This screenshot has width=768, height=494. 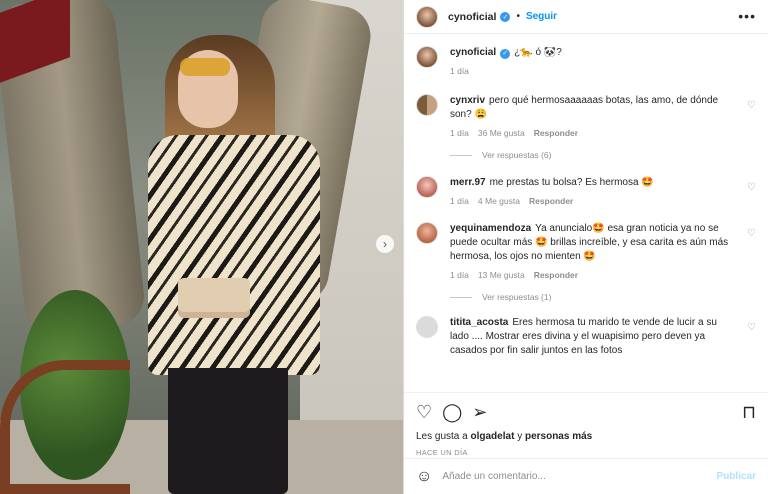 I want to click on likes-prefix: Les gusta a, so click(x=442, y=436).